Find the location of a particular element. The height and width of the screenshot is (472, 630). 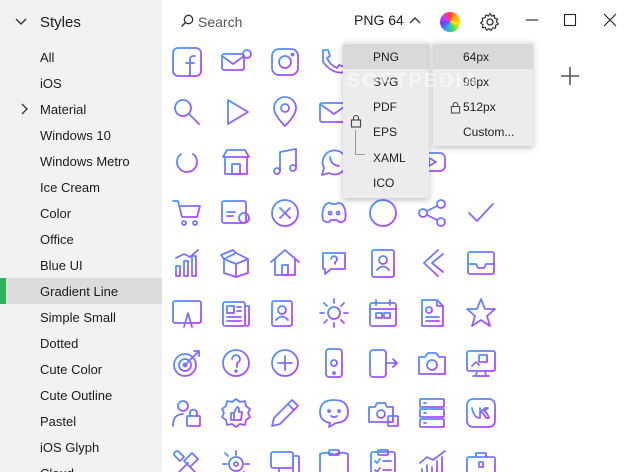

search-input is located at coordinates (273, 22).